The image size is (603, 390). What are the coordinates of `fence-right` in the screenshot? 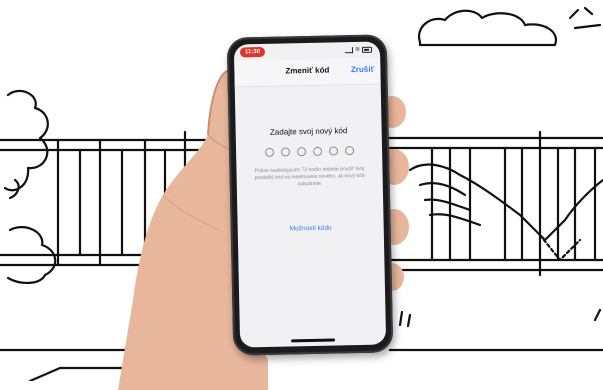 It's located at (493, 204).